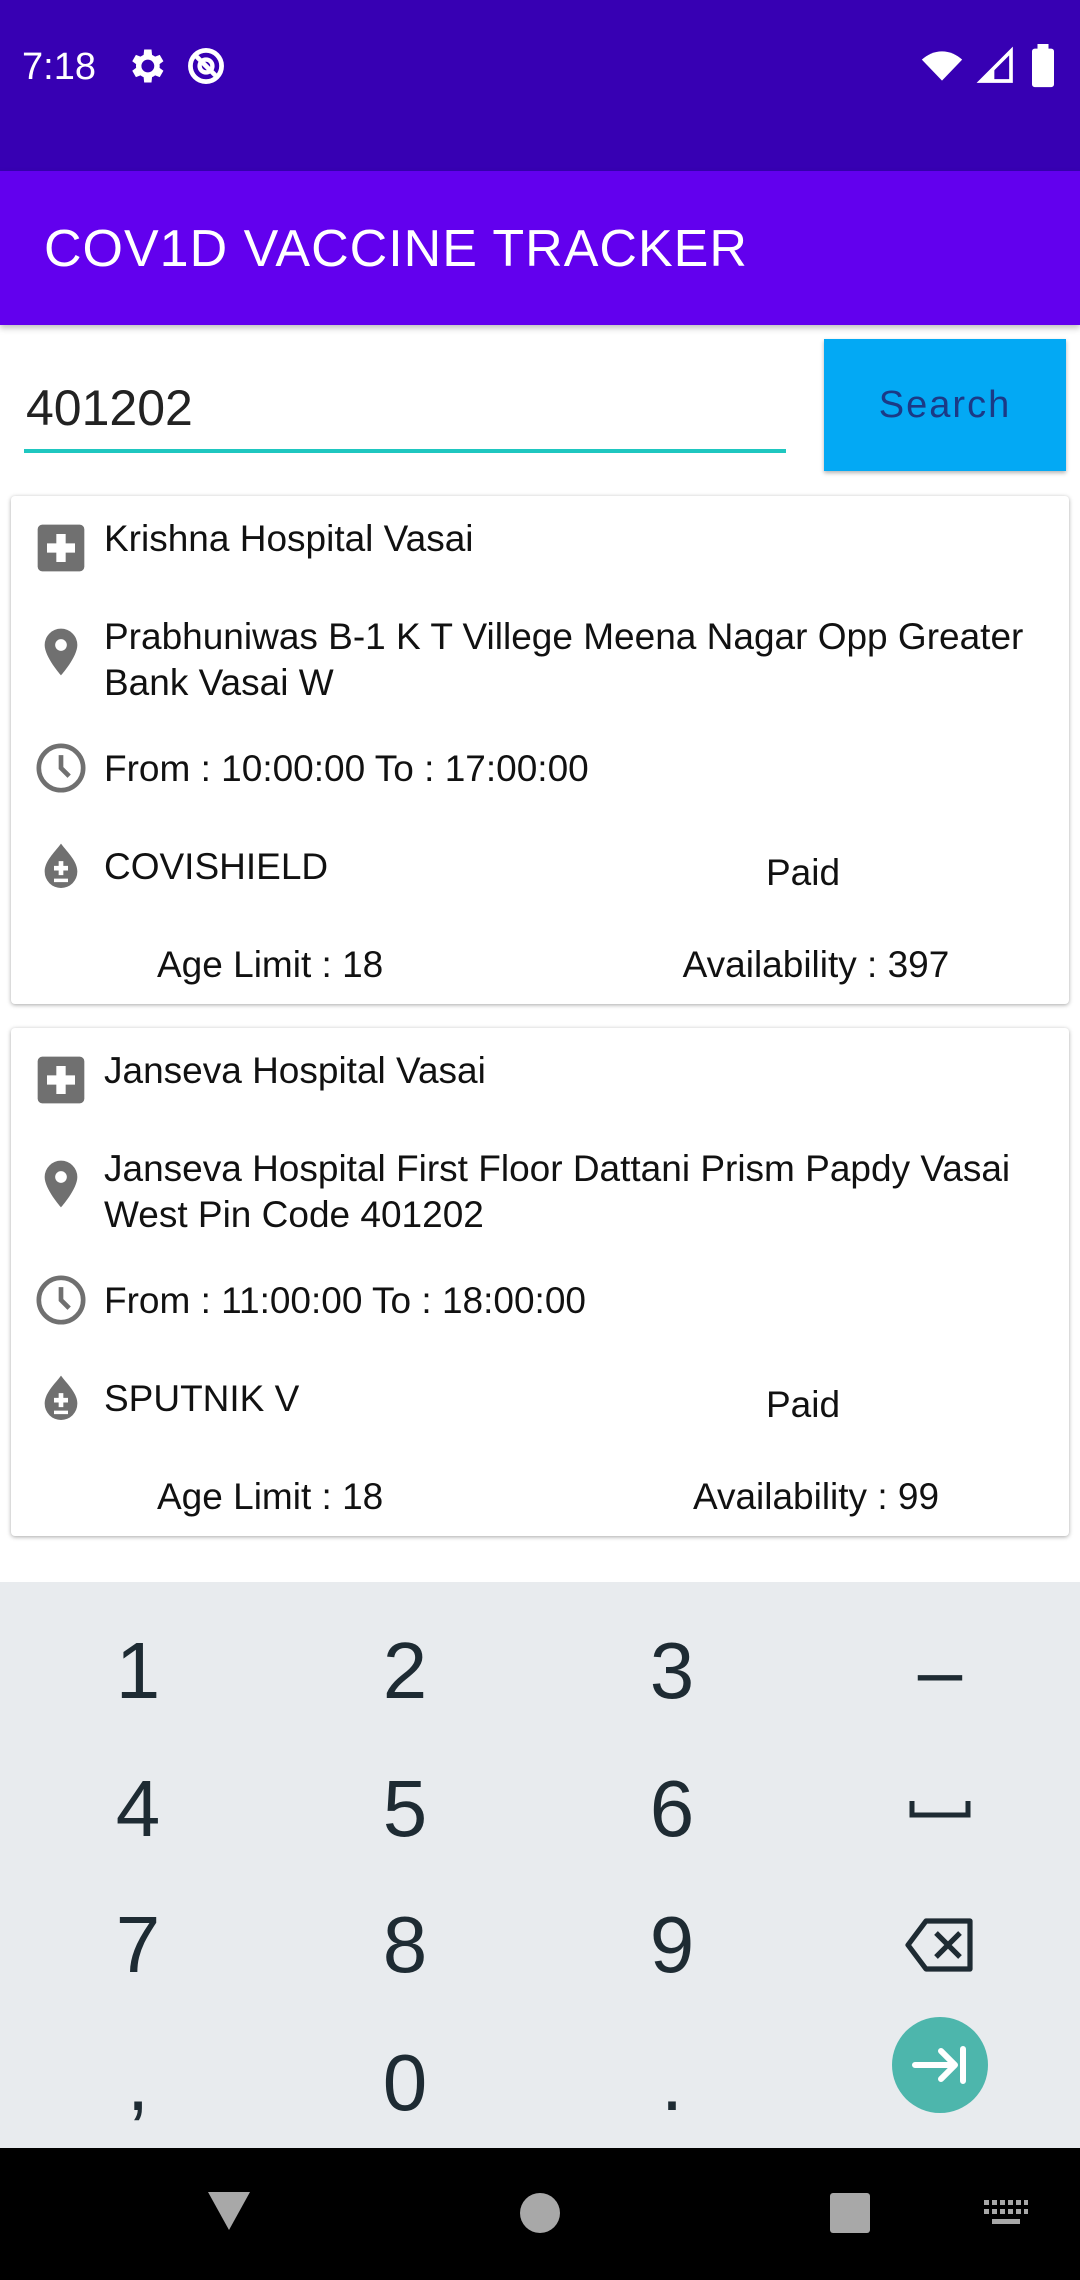 The width and height of the screenshot is (1080, 2280). I want to click on center-timing: From : 11:00:00 To : 18:00:00, so click(345, 1300).